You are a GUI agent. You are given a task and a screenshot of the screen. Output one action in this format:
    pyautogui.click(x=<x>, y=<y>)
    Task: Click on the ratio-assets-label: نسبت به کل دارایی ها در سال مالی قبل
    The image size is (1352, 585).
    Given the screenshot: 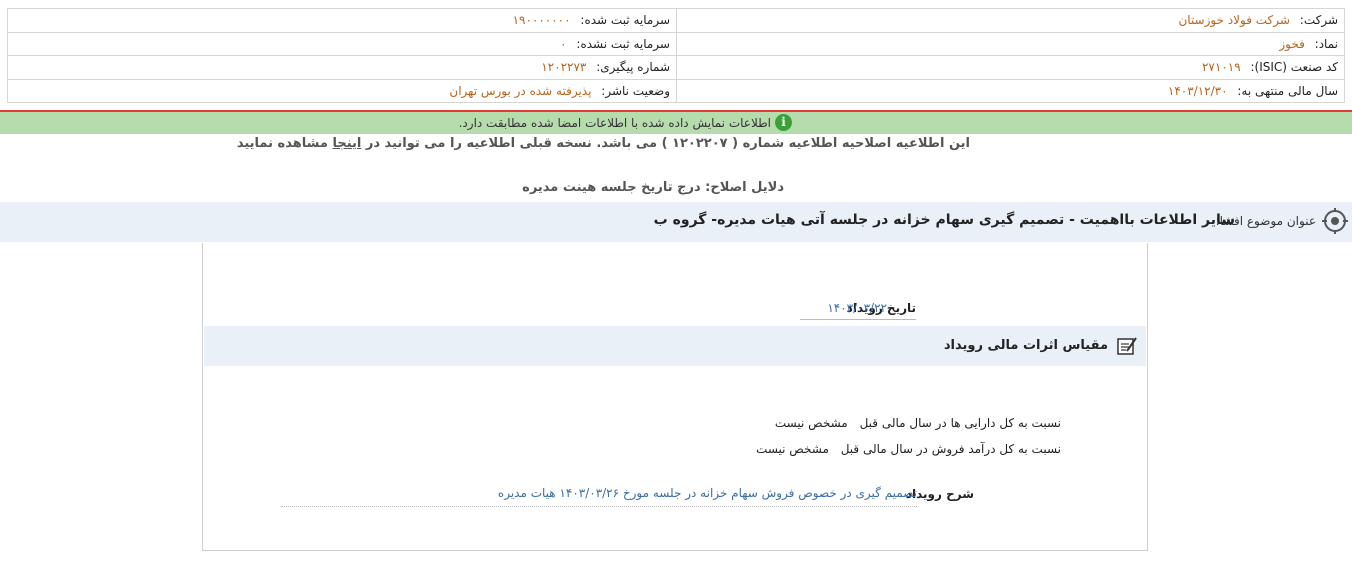 What is the action you would take?
    pyautogui.click(x=960, y=423)
    